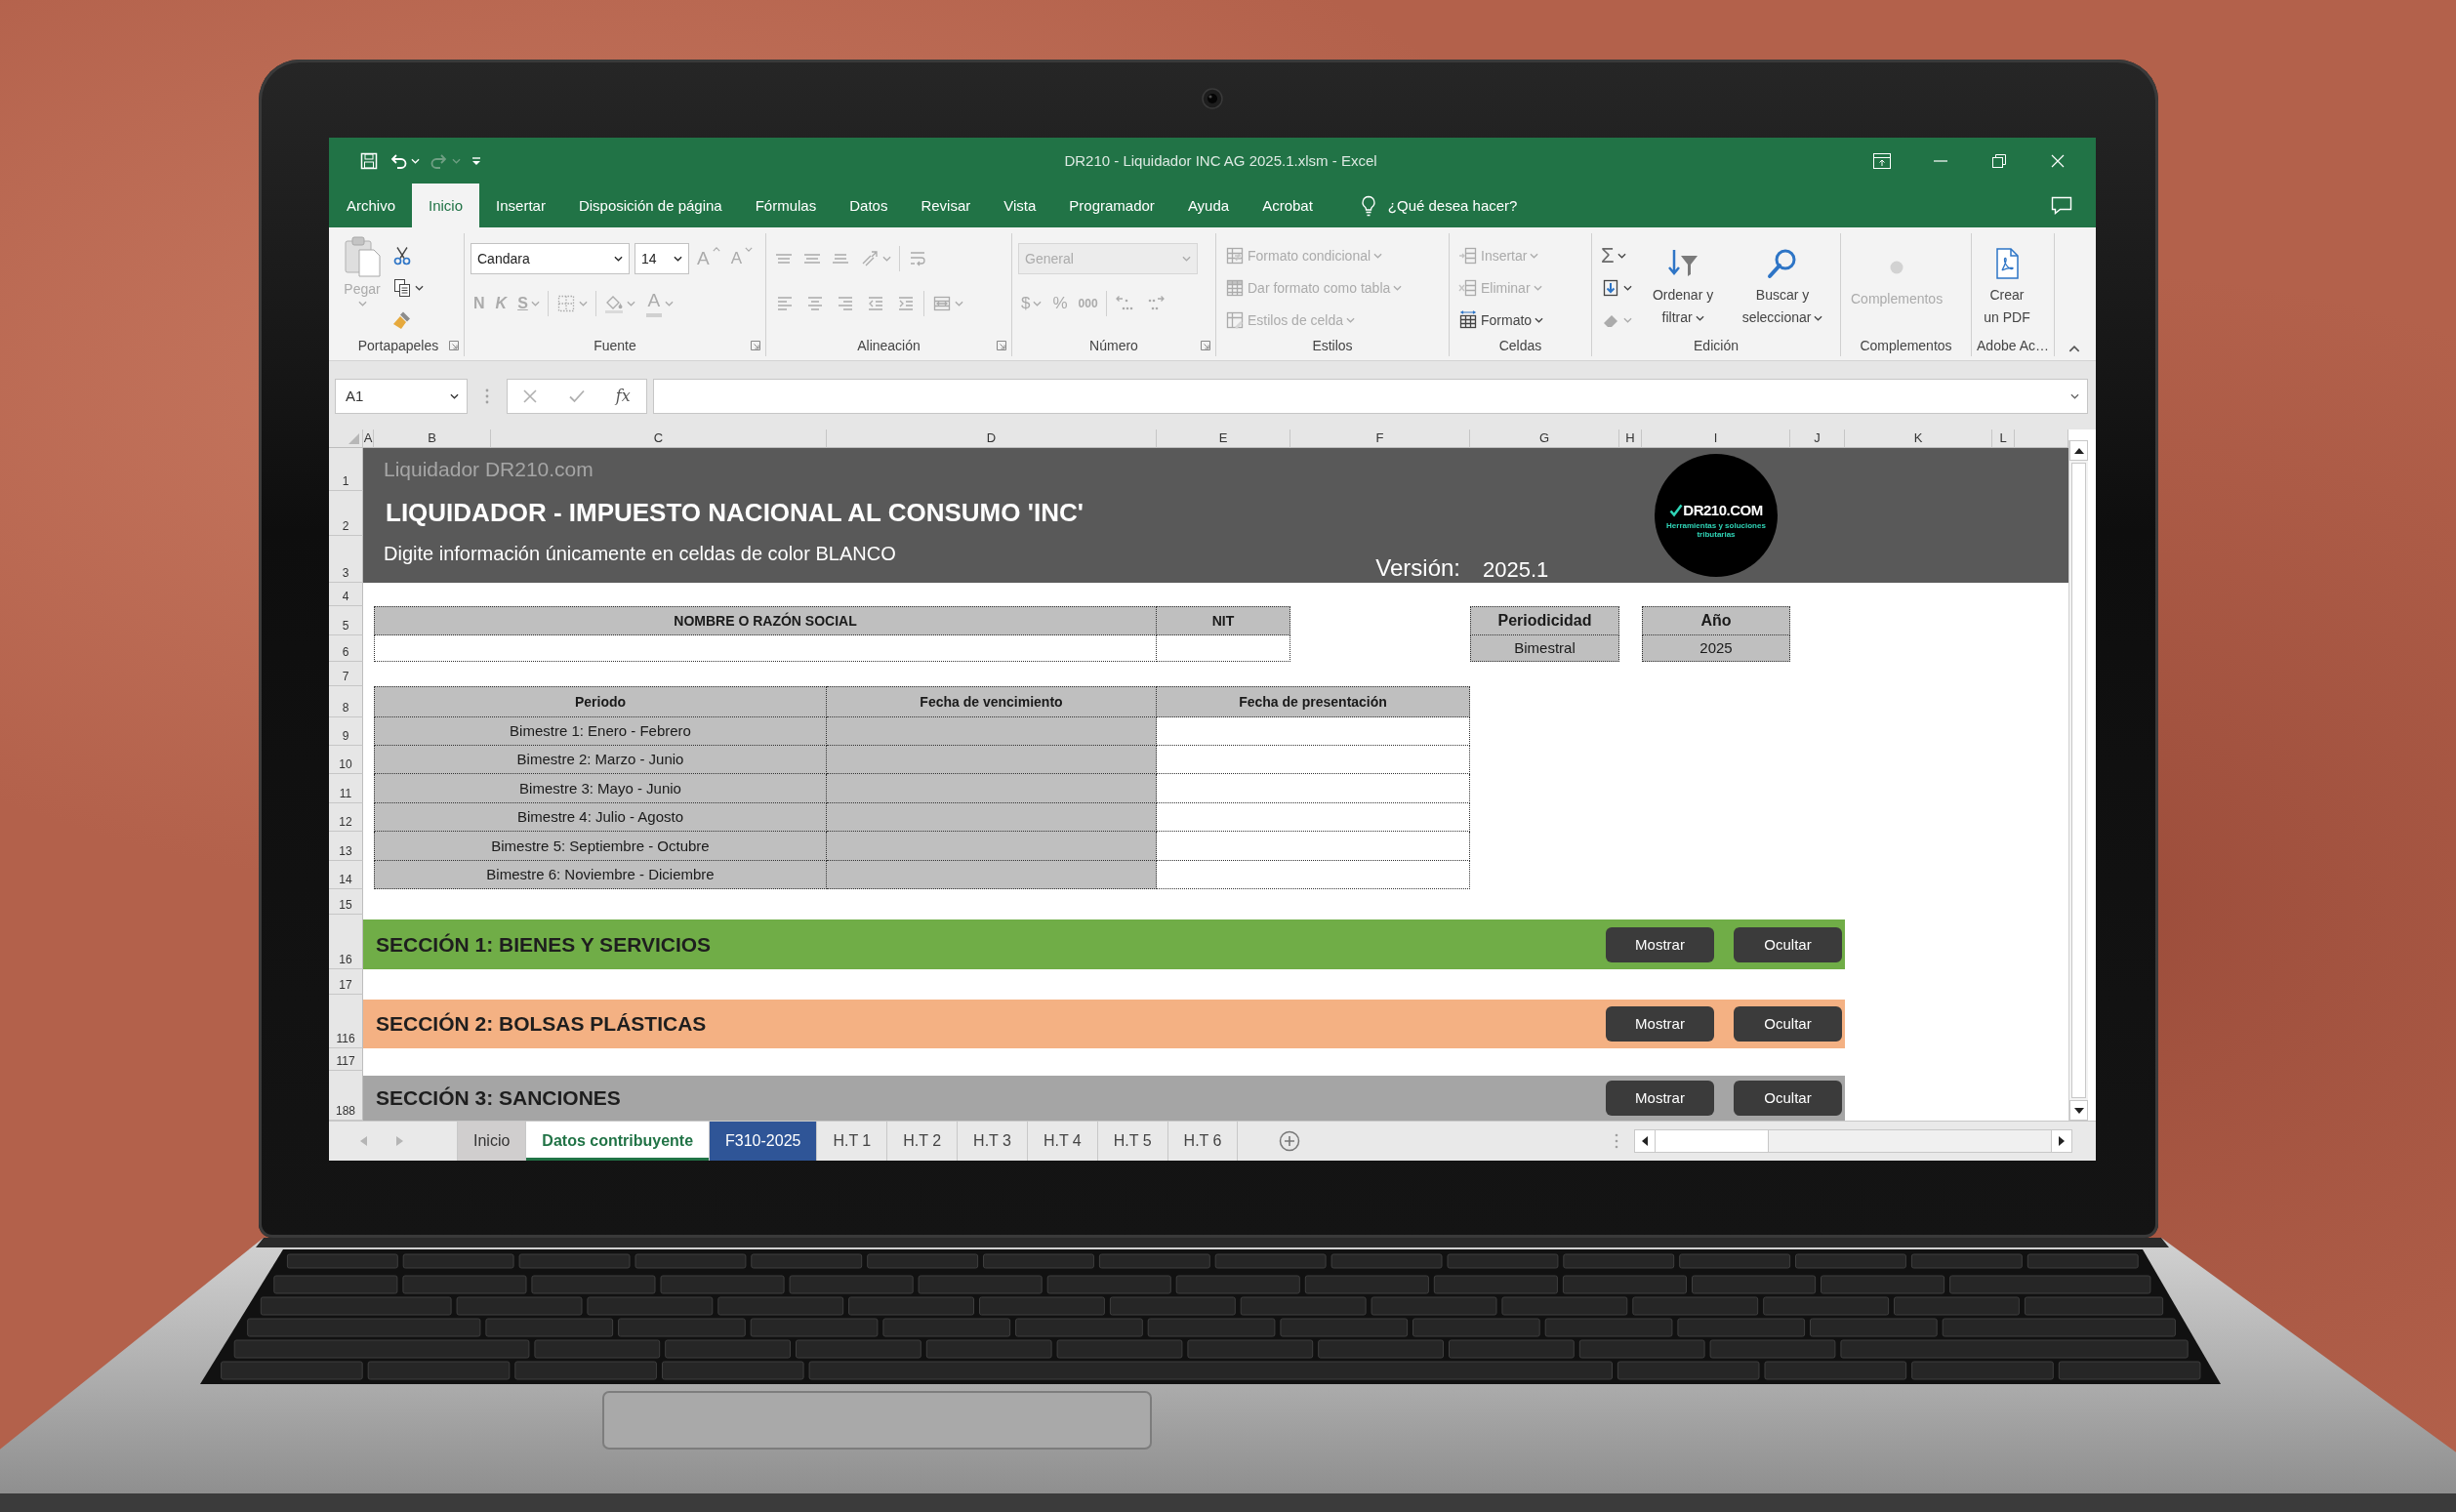  I want to click on scroll-left-button, so click(1645, 1141).